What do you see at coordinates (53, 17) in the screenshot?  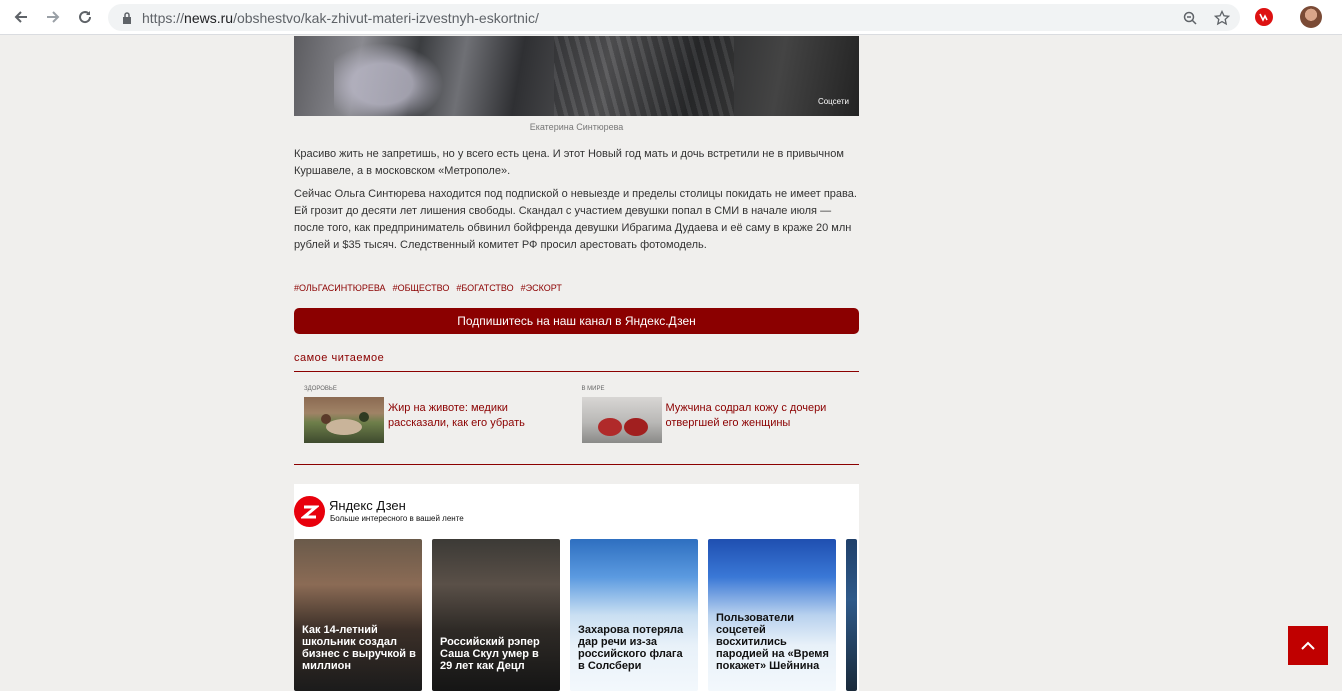 I see `forward-arrow-icon` at bounding box center [53, 17].